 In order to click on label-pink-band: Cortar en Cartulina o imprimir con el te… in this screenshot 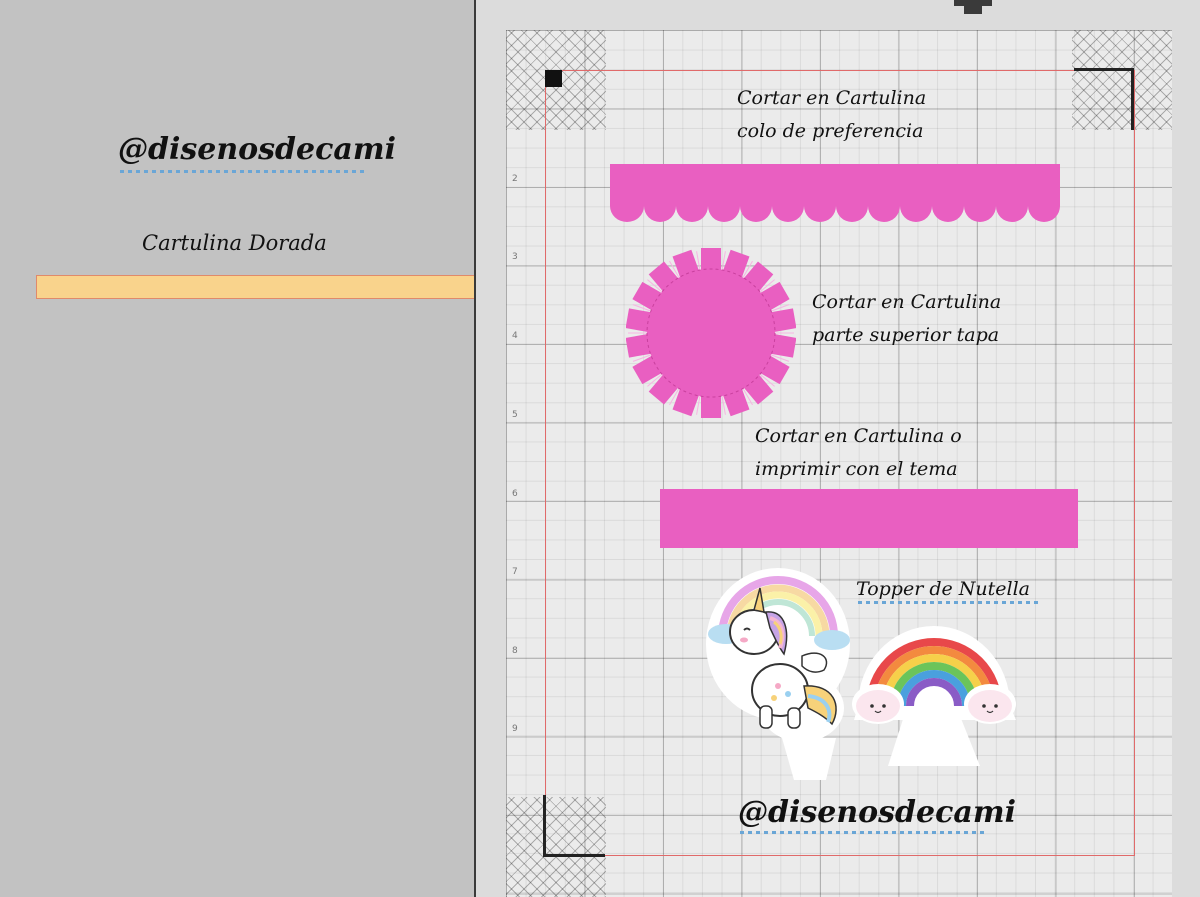, I will do `click(858, 453)`.